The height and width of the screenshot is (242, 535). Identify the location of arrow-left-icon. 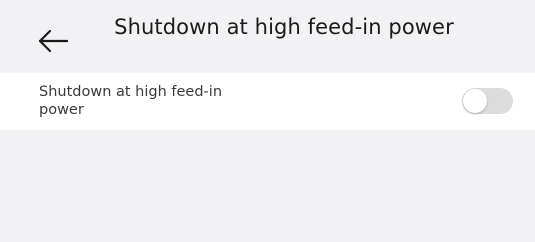
(53, 41).